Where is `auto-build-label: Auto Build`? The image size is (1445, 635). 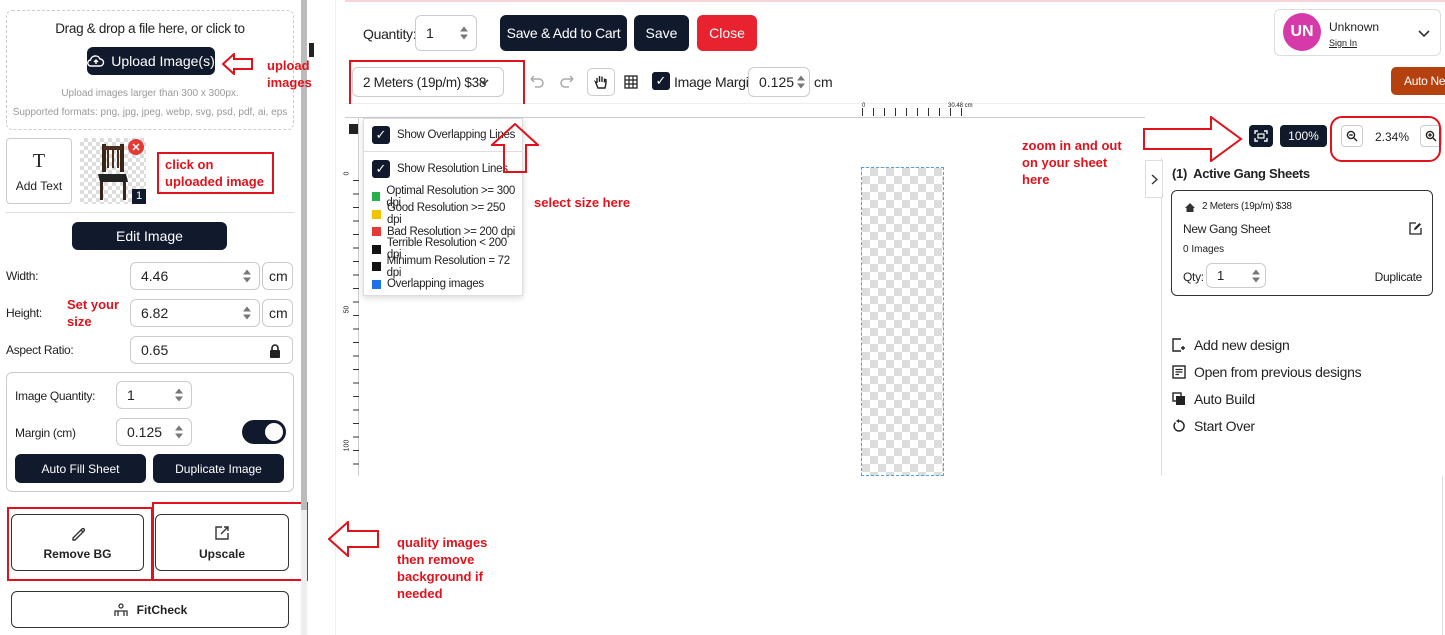 auto-build-label: Auto Build is located at coordinates (1224, 398).